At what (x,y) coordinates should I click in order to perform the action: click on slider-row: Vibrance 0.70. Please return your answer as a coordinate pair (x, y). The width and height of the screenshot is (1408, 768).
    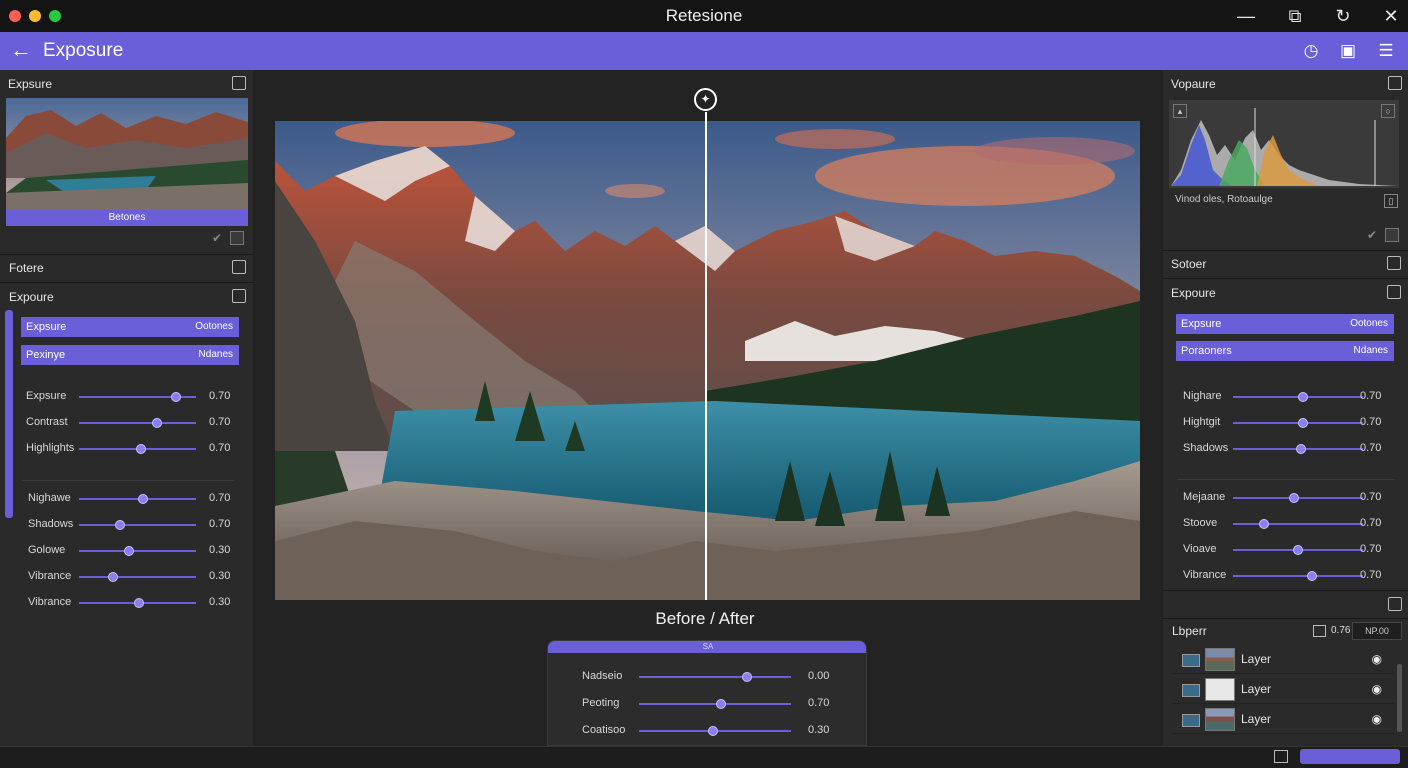
    Looking at the image, I should click on (1288, 576).